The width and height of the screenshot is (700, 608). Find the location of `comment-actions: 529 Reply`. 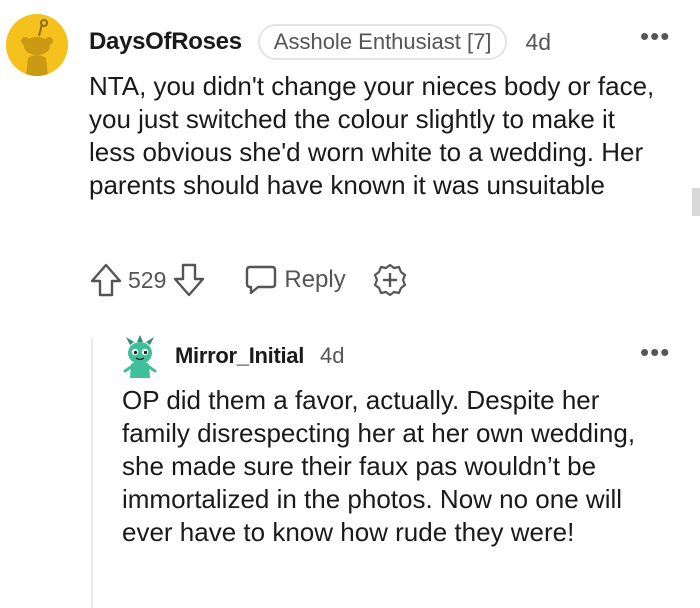

comment-actions: 529 Reply is located at coordinates (248, 280).